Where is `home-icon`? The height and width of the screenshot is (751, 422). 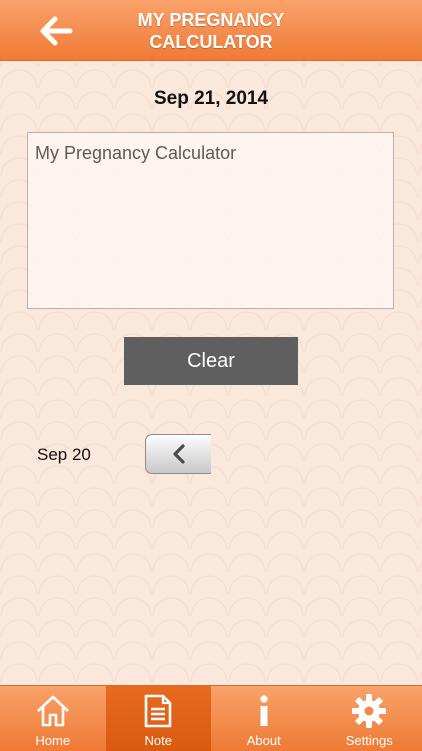 home-icon is located at coordinates (53, 711).